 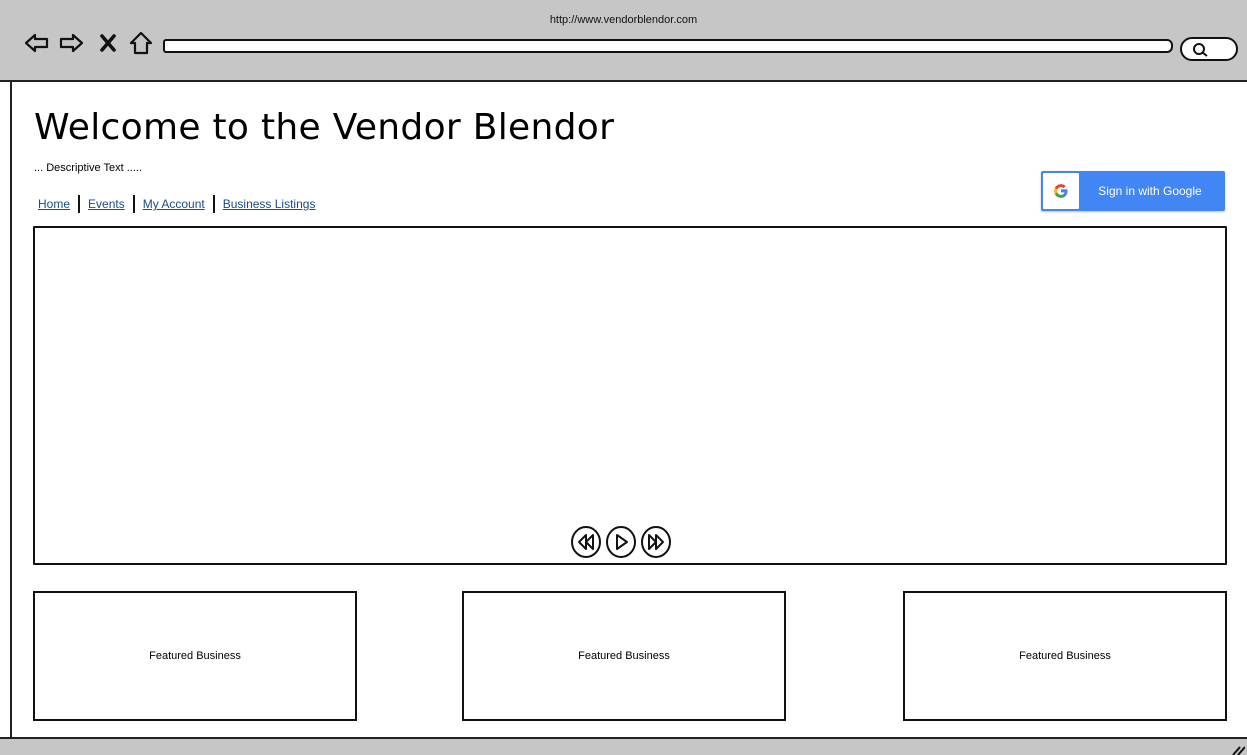 I want to click on forward-arrow-icon, so click(x=71, y=43).